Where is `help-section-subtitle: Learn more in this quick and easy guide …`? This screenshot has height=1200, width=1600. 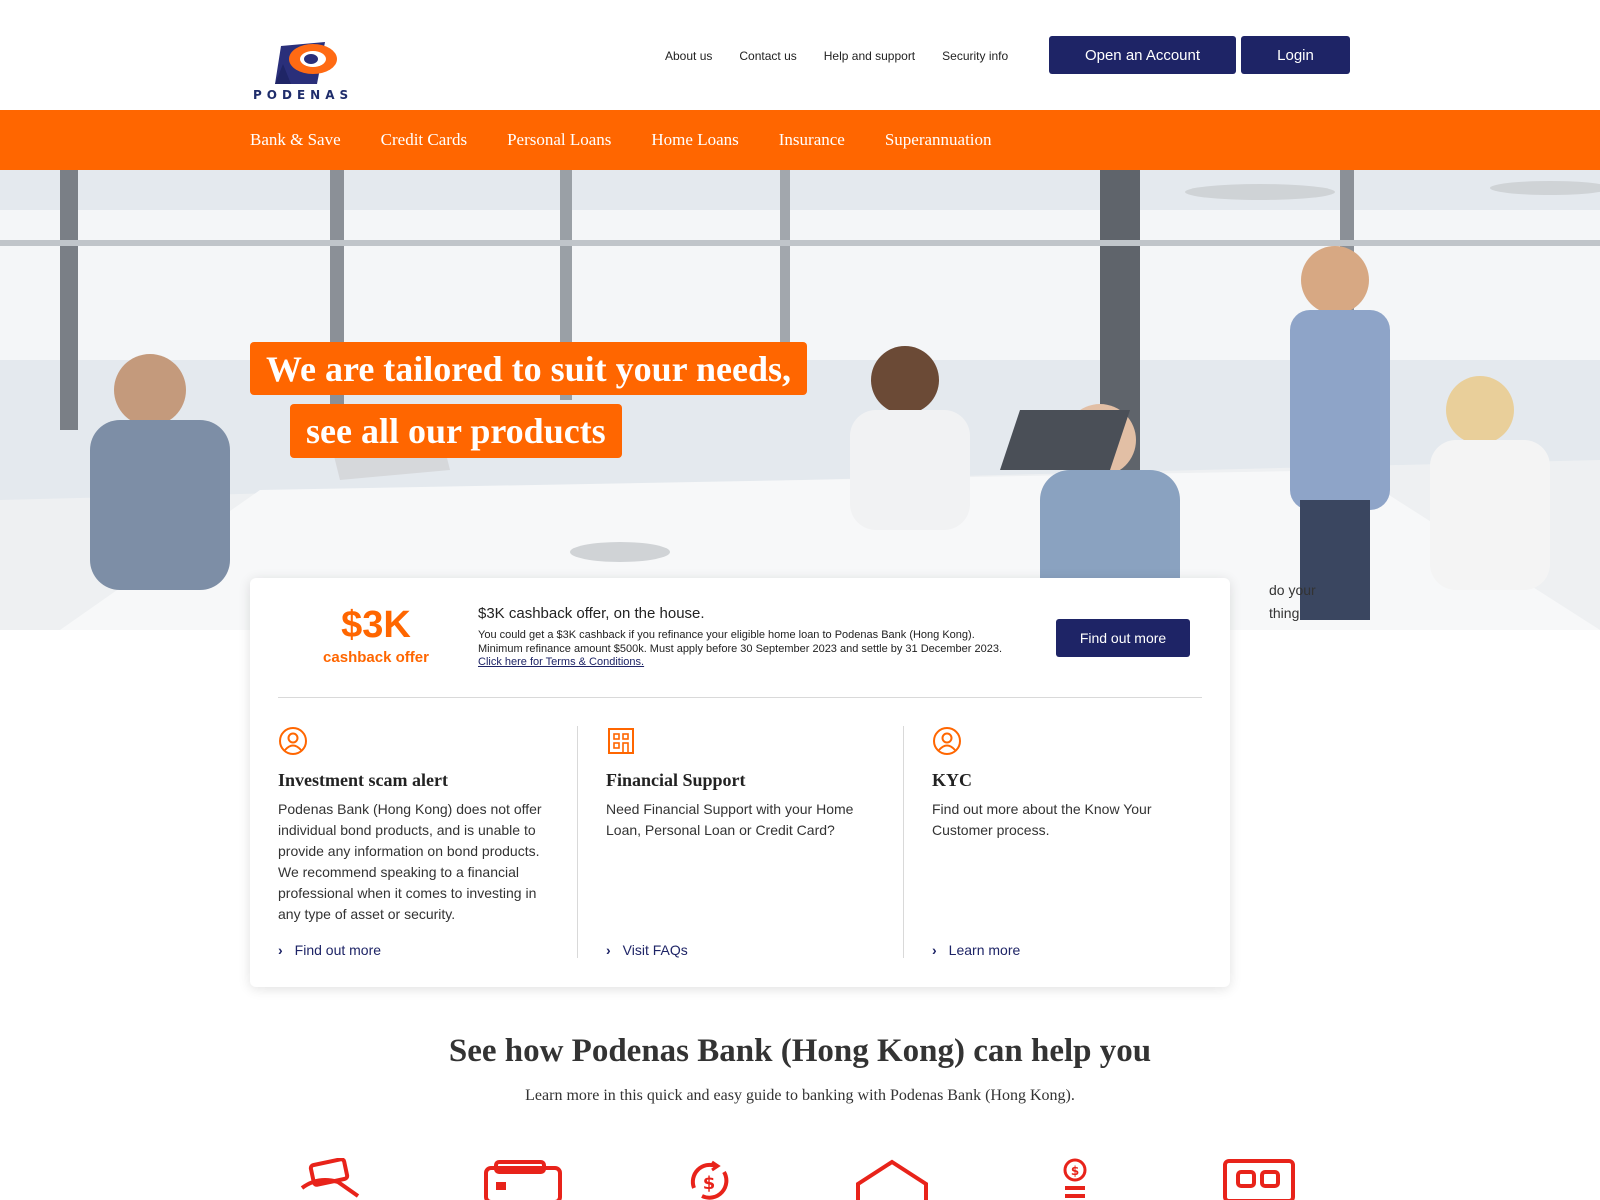
help-section-subtitle: Learn more in this quick and easy guide … is located at coordinates (800, 1095).